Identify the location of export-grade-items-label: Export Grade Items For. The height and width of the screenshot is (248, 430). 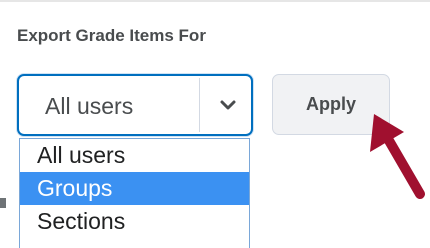
(111, 35).